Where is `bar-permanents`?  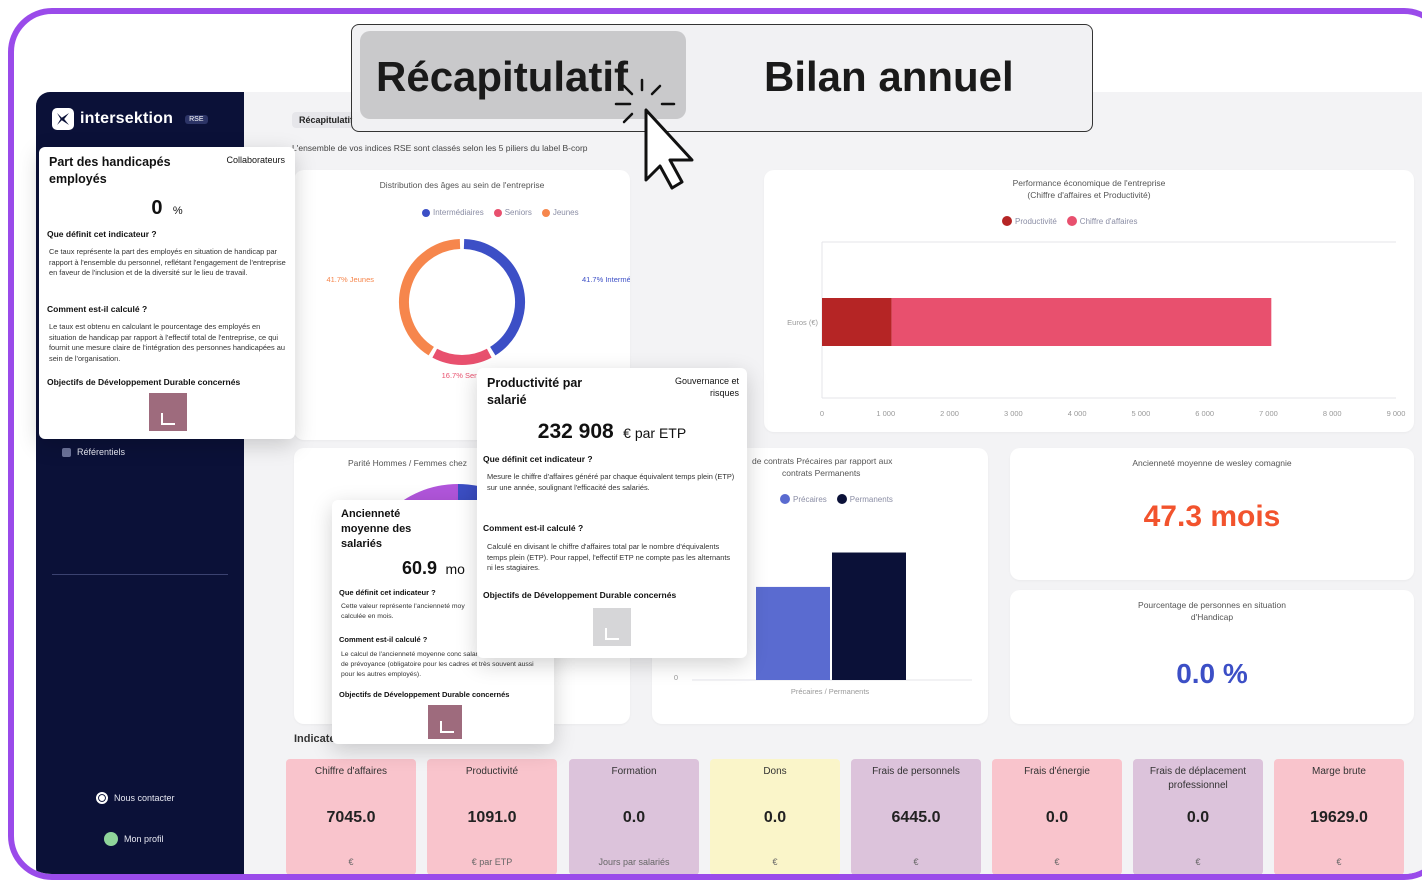 bar-permanents is located at coordinates (869, 616).